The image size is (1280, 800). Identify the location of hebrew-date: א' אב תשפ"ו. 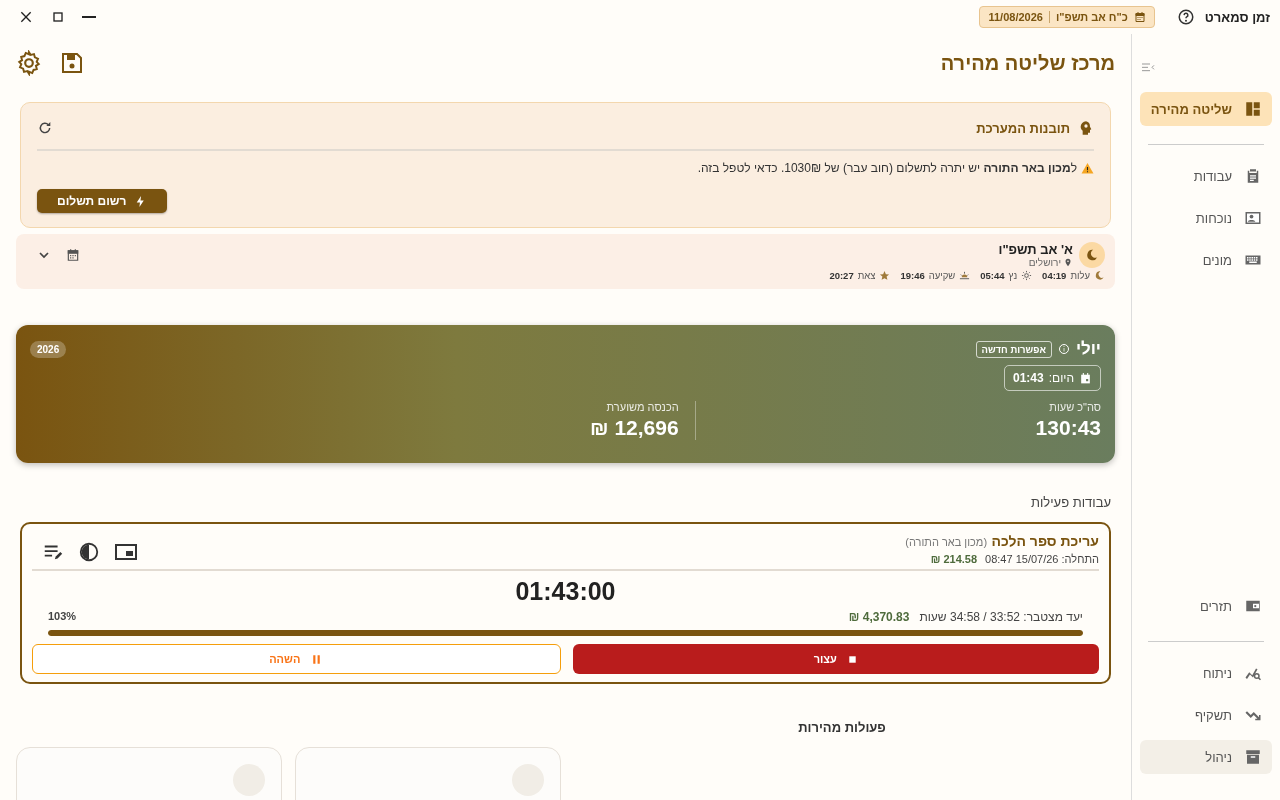
(1035, 249).